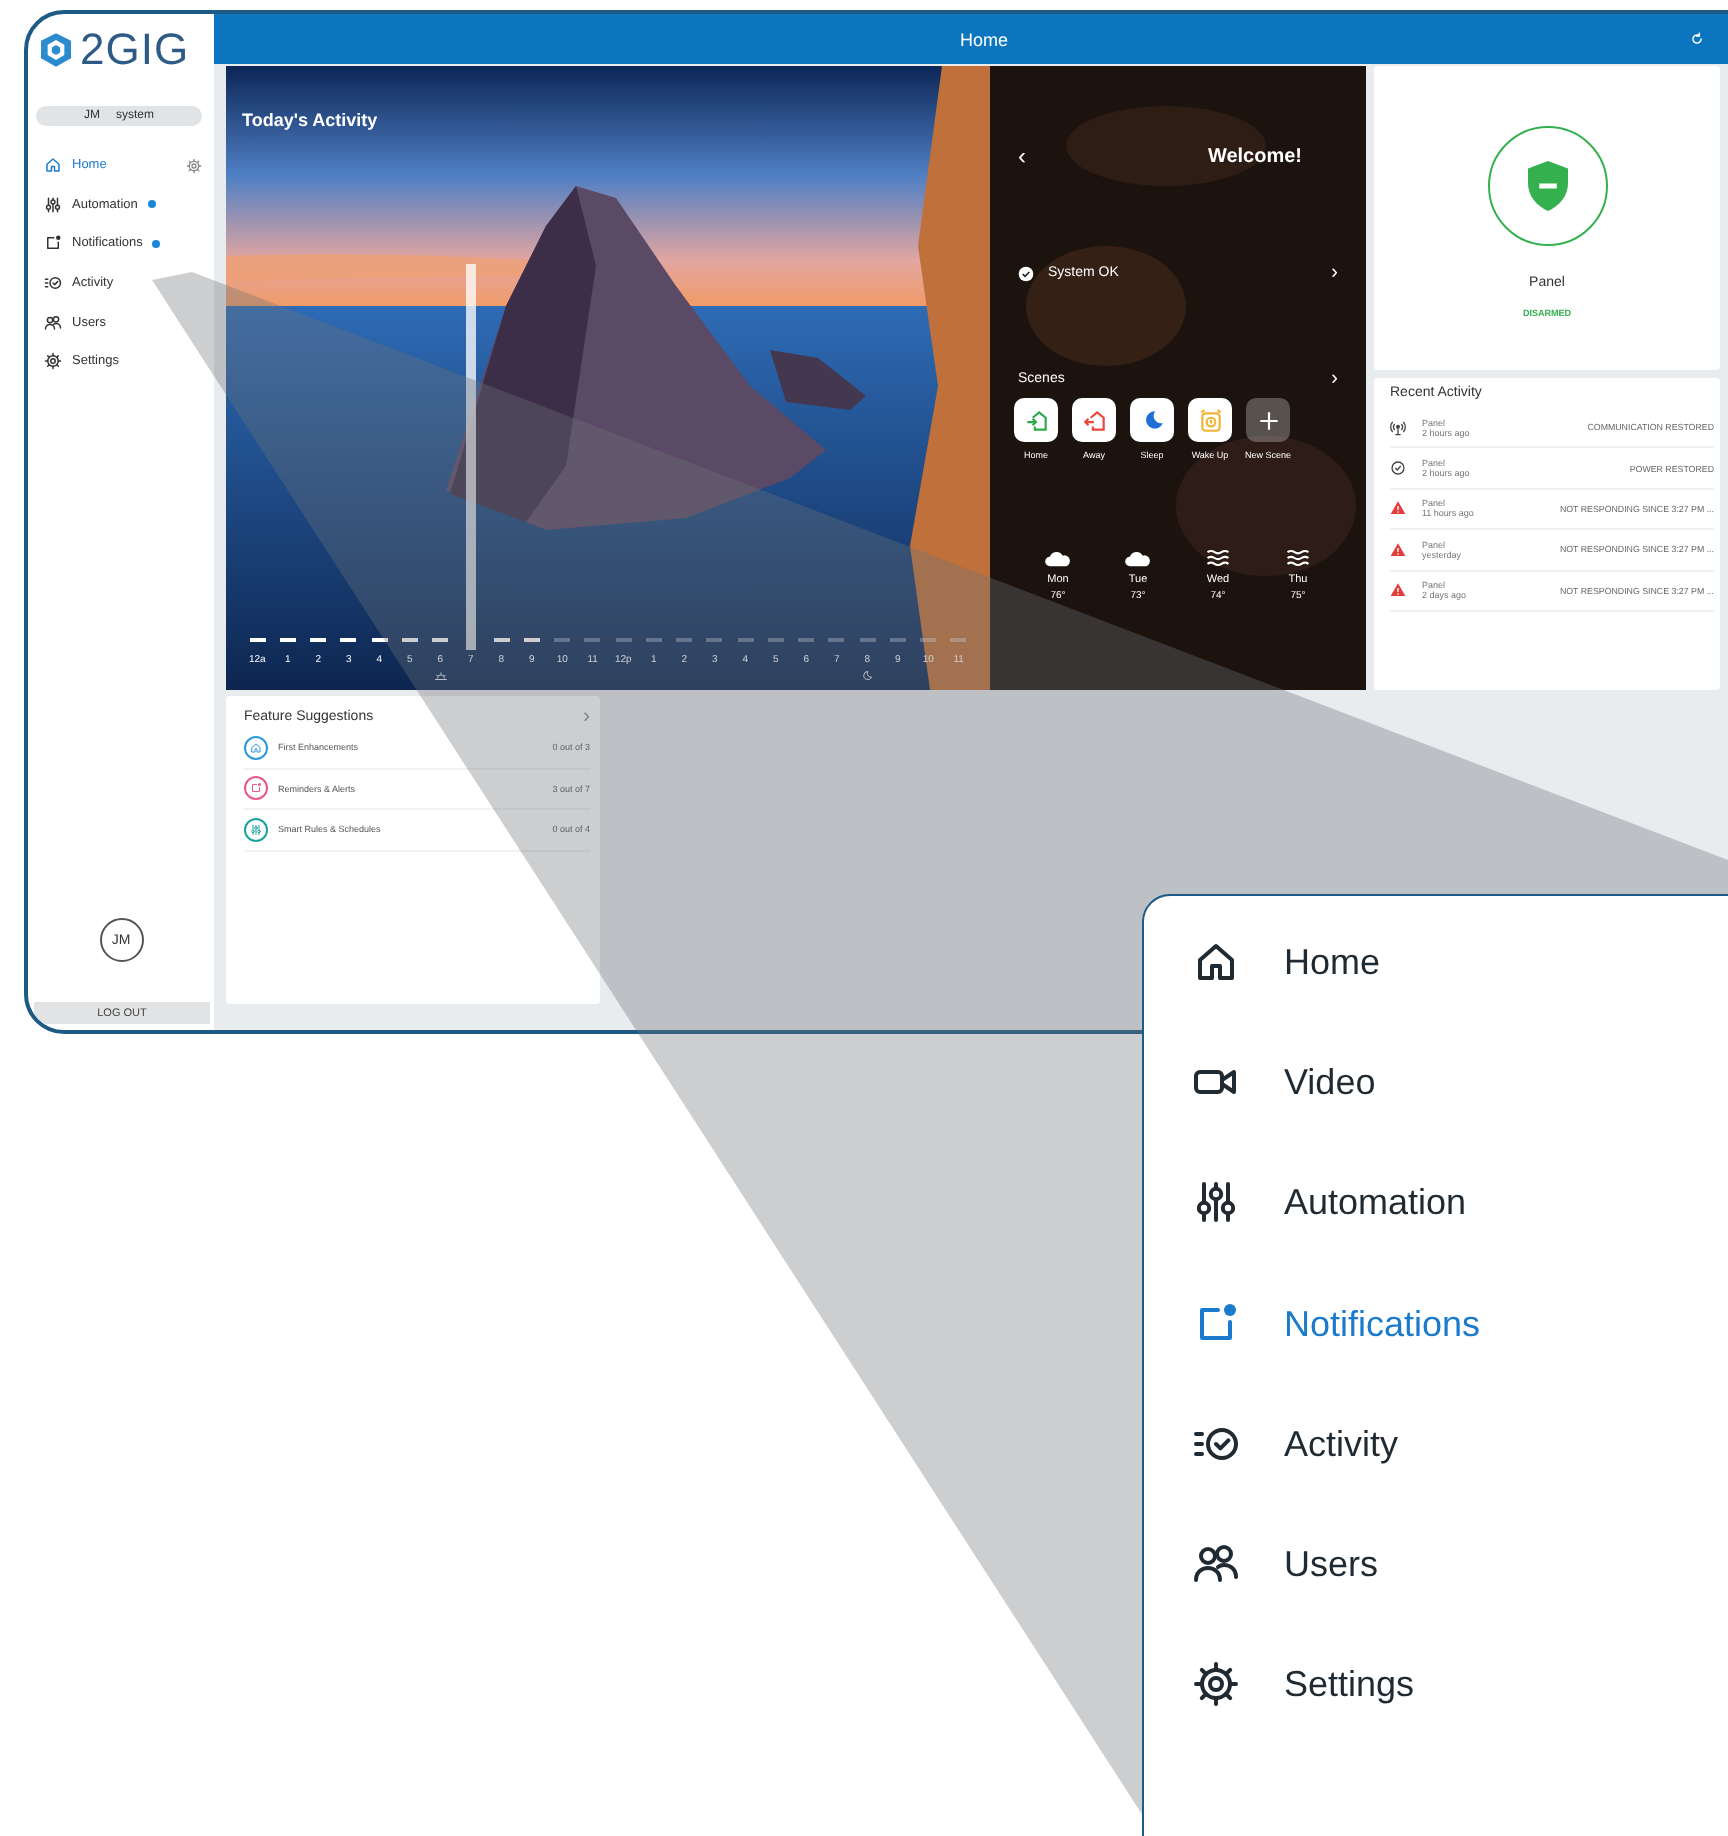 This screenshot has height=1836, width=1728. What do you see at coordinates (1436, 1604) in the screenshot?
I see `menu-item: Users` at bounding box center [1436, 1604].